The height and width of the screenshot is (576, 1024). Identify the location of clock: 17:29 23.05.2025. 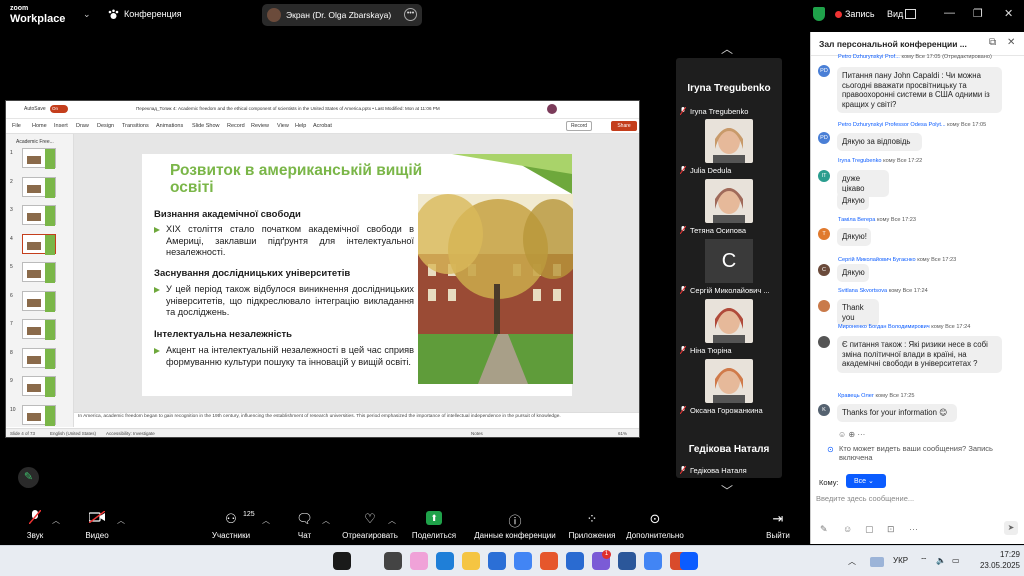
(997, 560).